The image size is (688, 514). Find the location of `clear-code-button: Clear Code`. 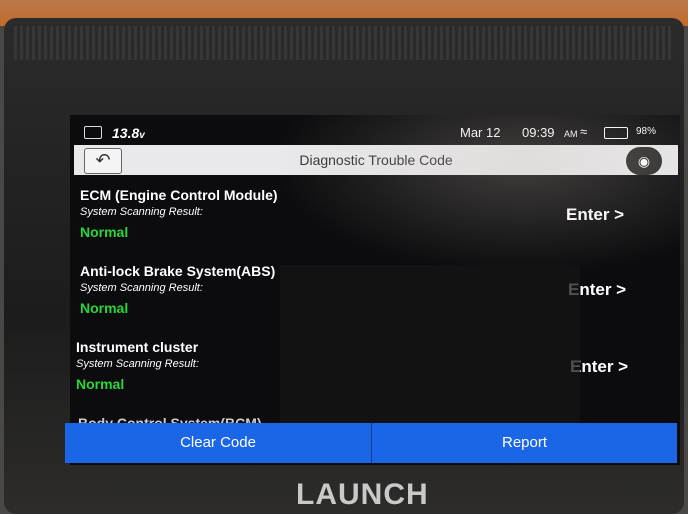

clear-code-button: Clear Code is located at coordinates (218, 443).